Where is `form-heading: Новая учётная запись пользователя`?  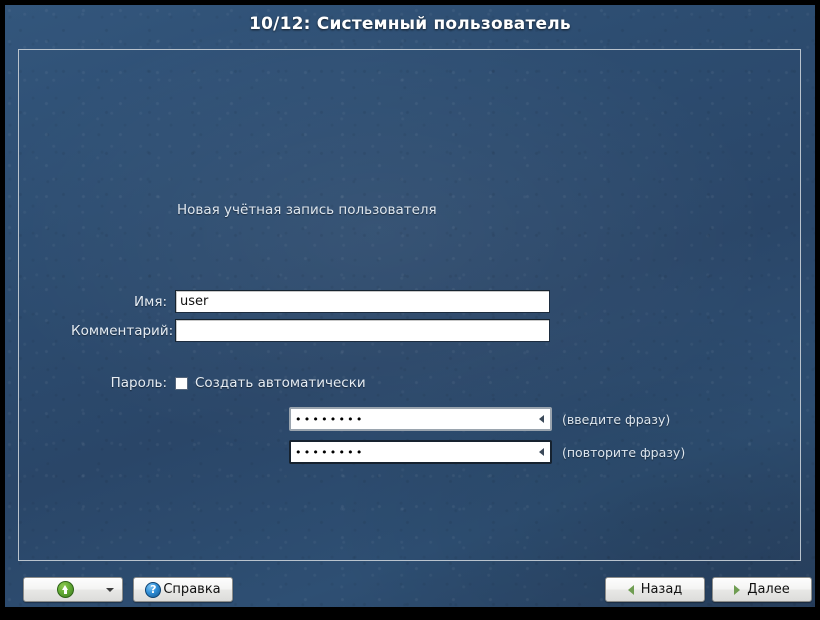
form-heading: Новая учётная запись пользователя is located at coordinates (307, 210).